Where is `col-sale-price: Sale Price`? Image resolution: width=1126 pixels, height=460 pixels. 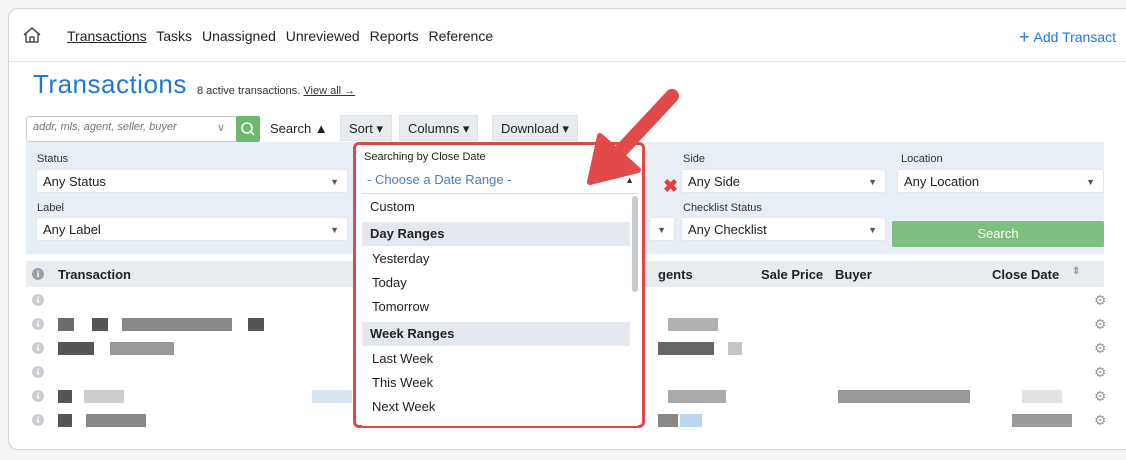 col-sale-price: Sale Price is located at coordinates (792, 274).